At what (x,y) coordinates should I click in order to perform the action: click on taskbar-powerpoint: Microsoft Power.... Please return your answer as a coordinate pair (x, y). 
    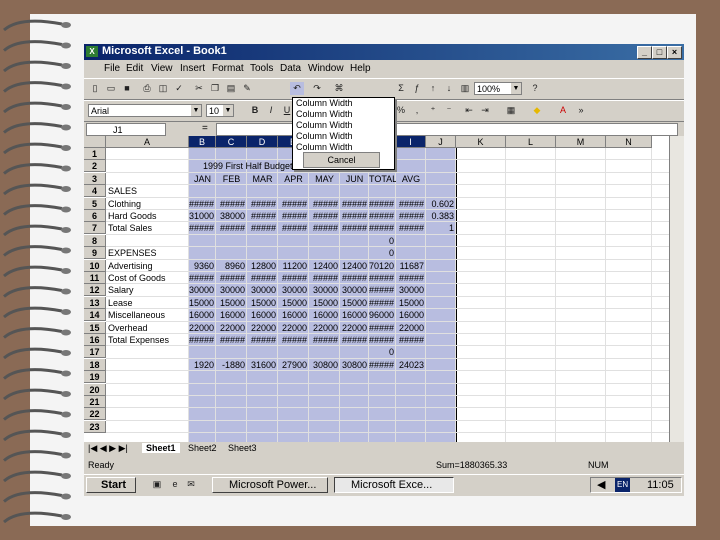
    Looking at the image, I should click on (270, 485).